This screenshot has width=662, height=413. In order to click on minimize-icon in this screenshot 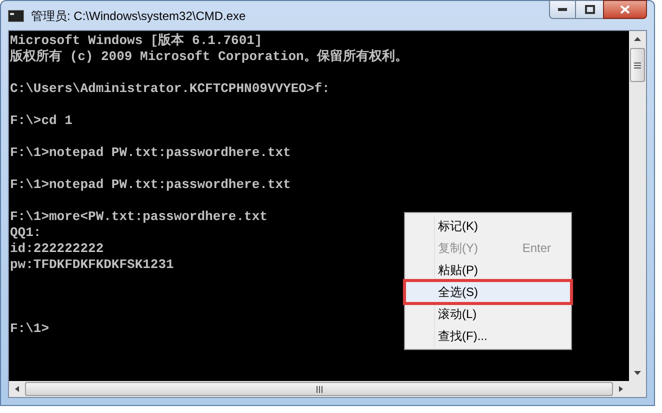, I will do `click(562, 9)`.